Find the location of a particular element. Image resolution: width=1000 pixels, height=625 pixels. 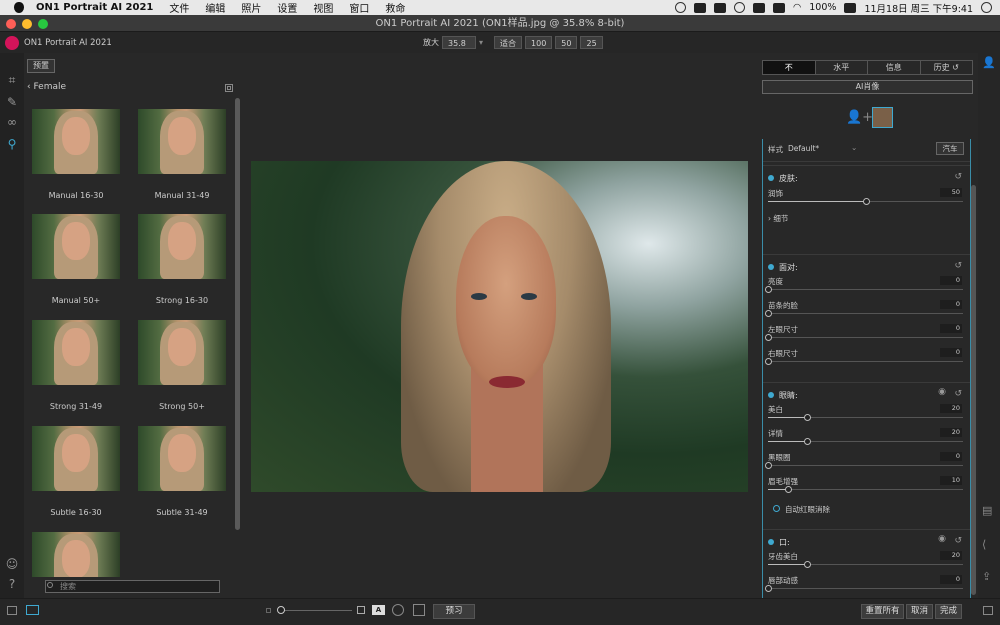

detail-expander: › 细节 is located at coordinates (778, 218).